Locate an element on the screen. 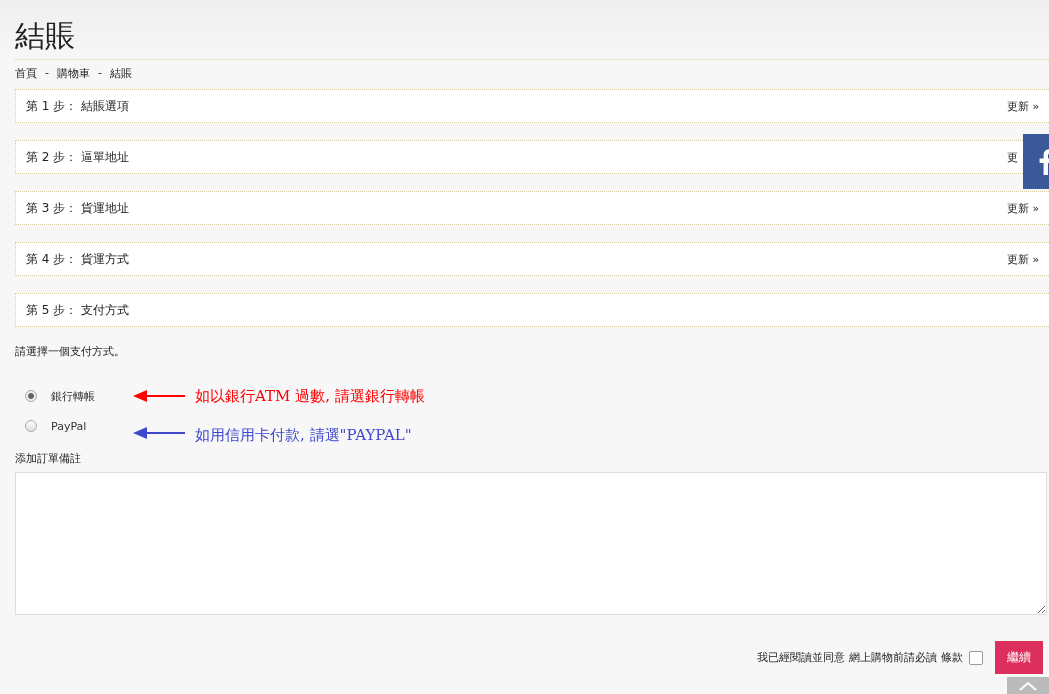 This screenshot has width=1049, height=694. facebook-icon is located at coordinates (1044, 161).